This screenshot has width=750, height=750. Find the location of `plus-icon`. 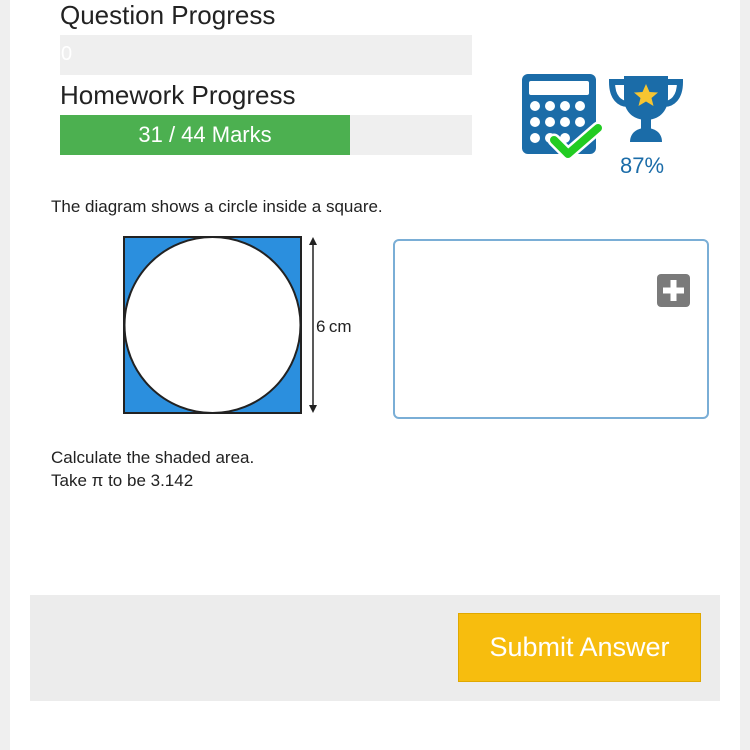

plus-icon is located at coordinates (673, 290).